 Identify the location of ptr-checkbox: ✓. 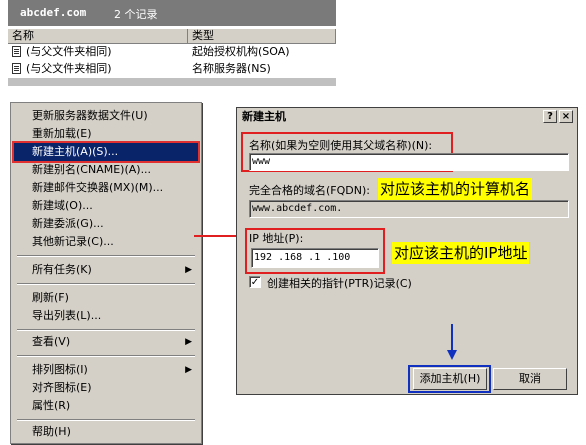
(255, 282).